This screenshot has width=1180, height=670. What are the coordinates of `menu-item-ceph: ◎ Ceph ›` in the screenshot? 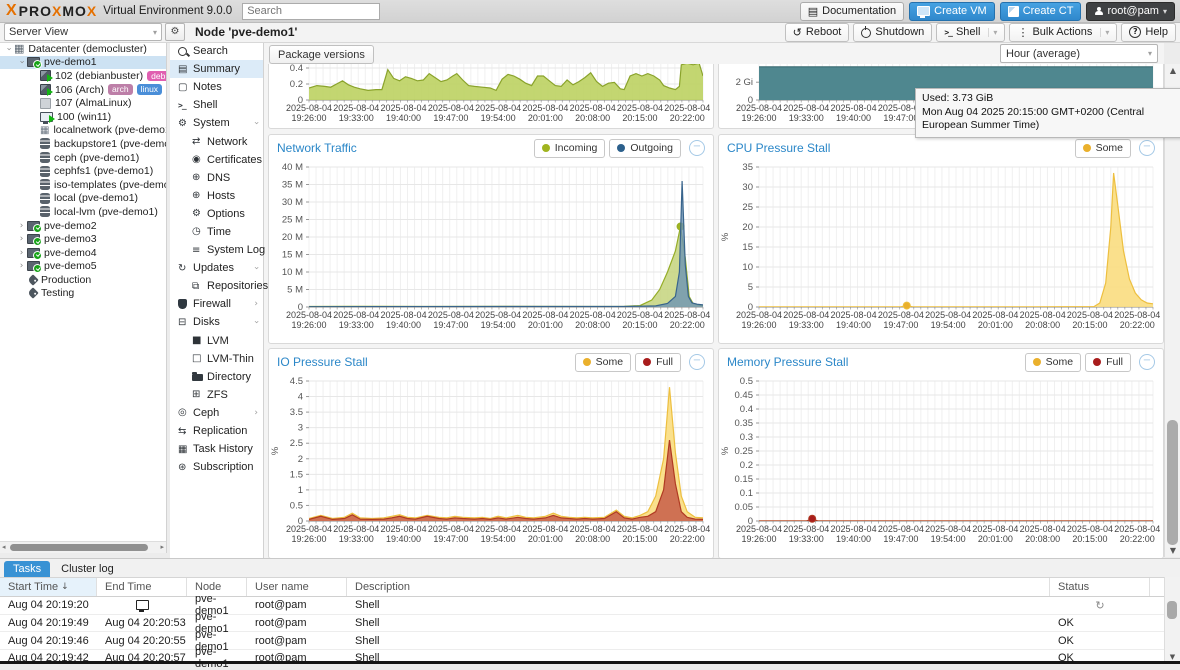 It's located at (216, 413).